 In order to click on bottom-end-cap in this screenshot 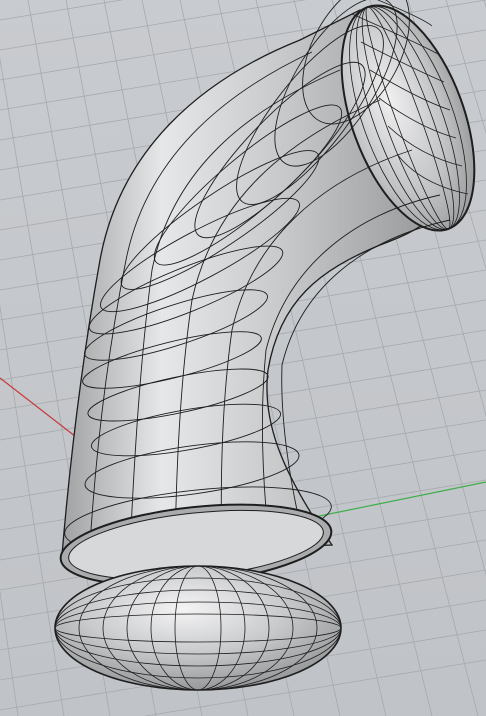, I will do `click(198, 628)`.